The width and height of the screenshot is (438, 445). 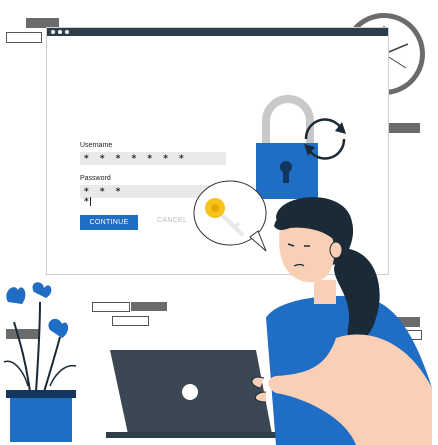 What do you see at coordinates (95, 178) in the screenshot?
I see `password-label: Password` at bounding box center [95, 178].